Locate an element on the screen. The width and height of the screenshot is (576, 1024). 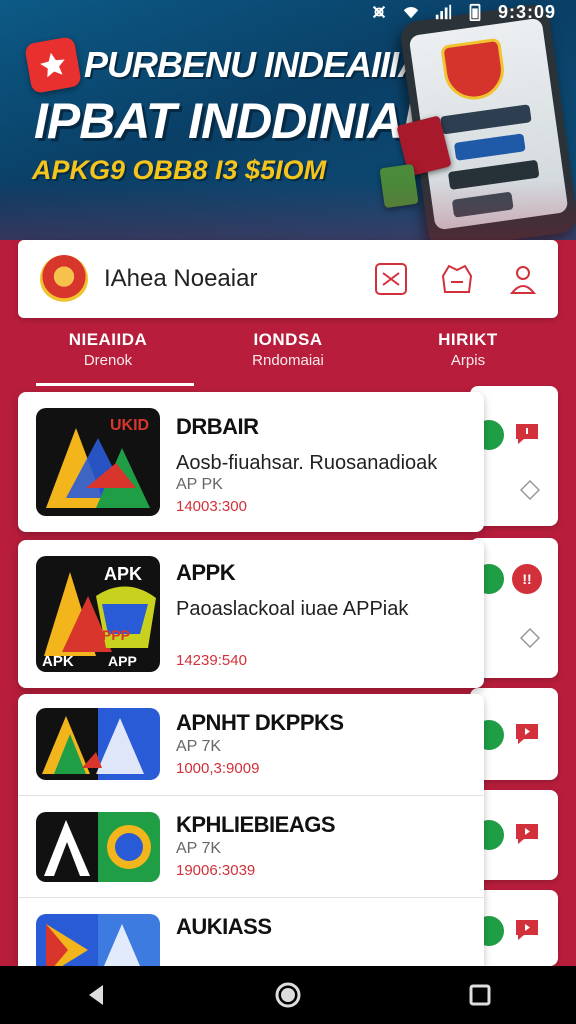
app-tag: AP PK is located at coordinates (199, 484).